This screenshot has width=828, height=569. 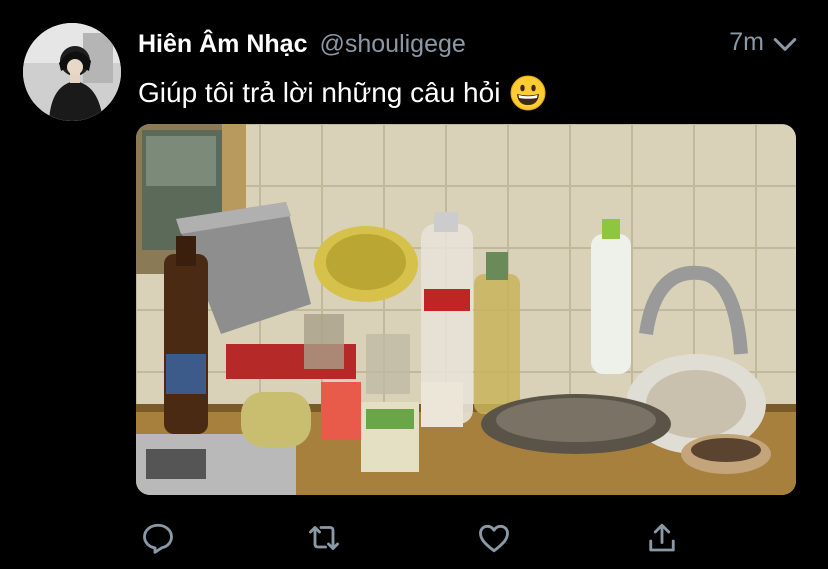 I want to click on heart-icon, so click(x=494, y=538).